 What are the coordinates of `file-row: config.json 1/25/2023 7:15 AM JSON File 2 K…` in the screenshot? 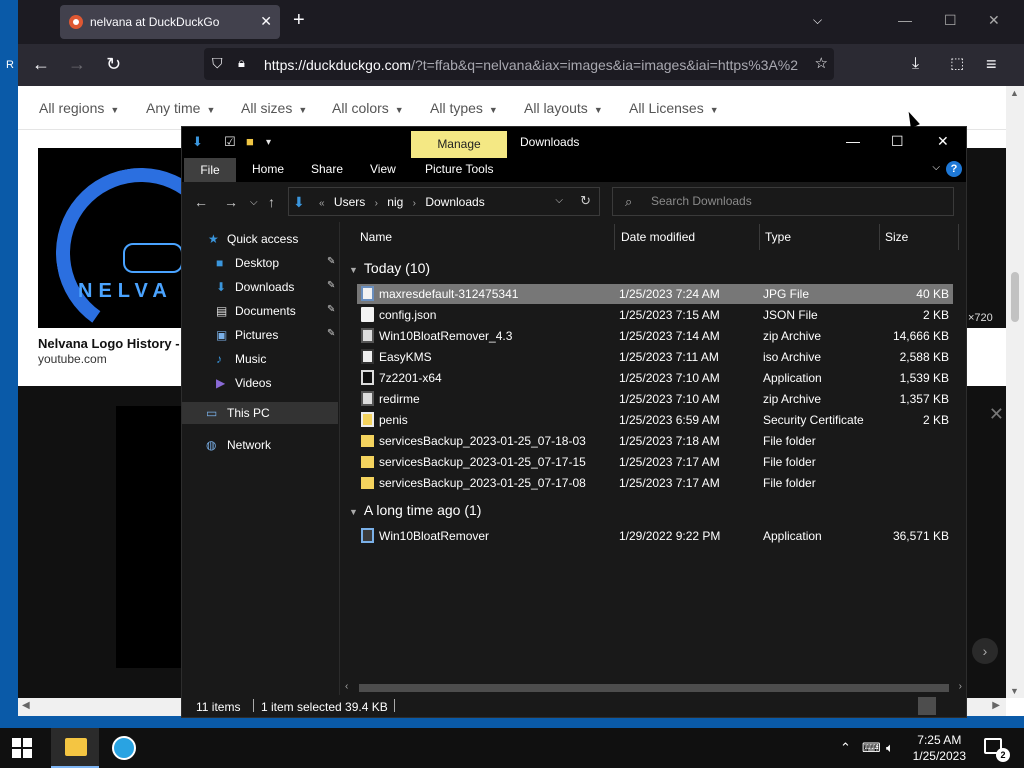 It's located at (655, 315).